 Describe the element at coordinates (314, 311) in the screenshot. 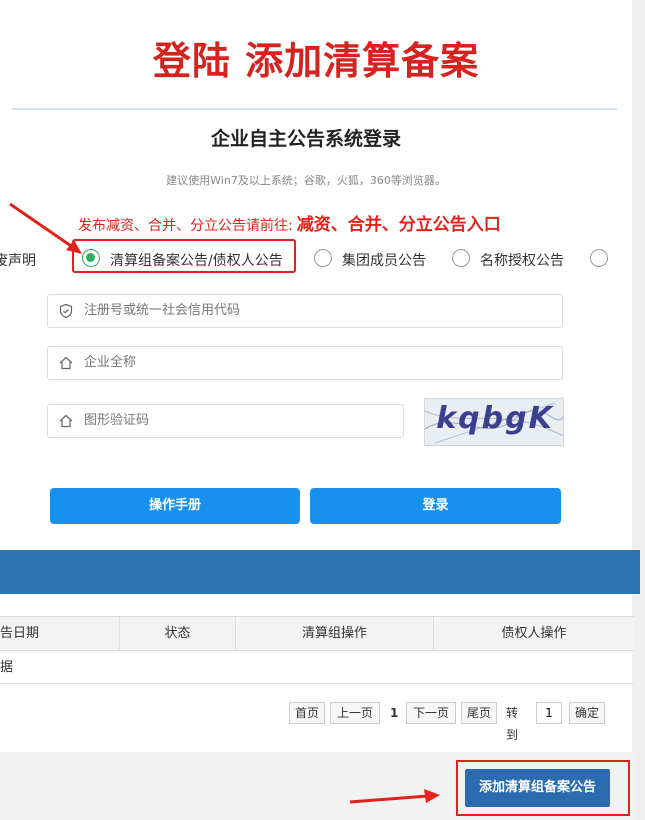

I see `reg-code-input` at that location.